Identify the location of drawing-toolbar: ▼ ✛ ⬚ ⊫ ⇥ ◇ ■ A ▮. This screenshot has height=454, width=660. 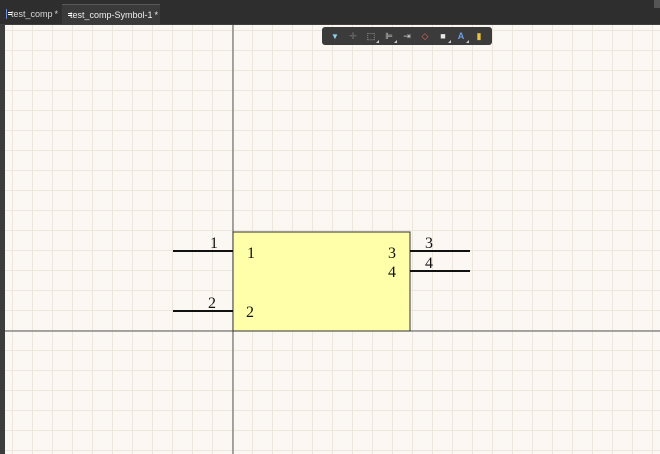
(407, 36).